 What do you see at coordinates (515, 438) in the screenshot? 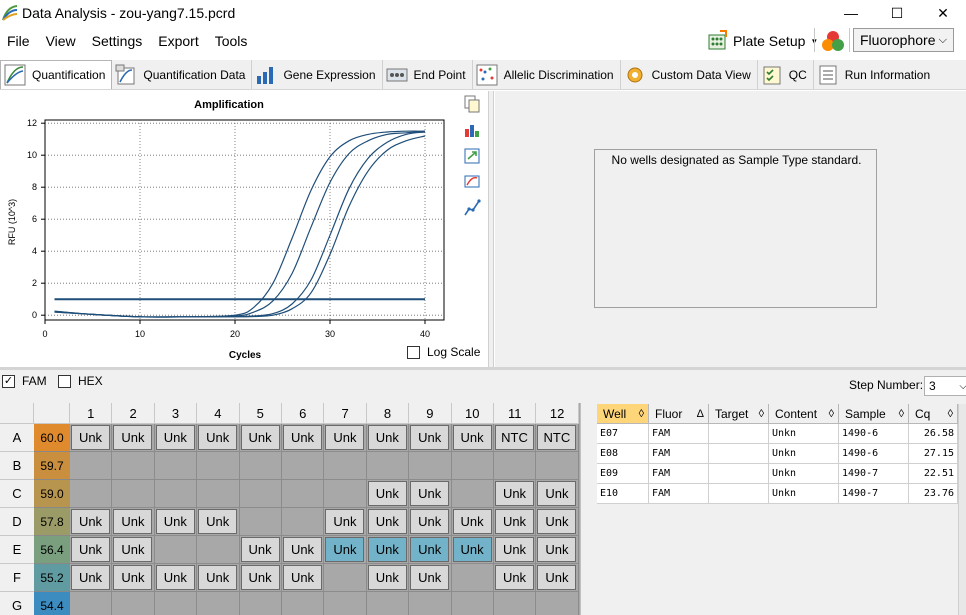
I see `well-A11: NTC` at bounding box center [515, 438].